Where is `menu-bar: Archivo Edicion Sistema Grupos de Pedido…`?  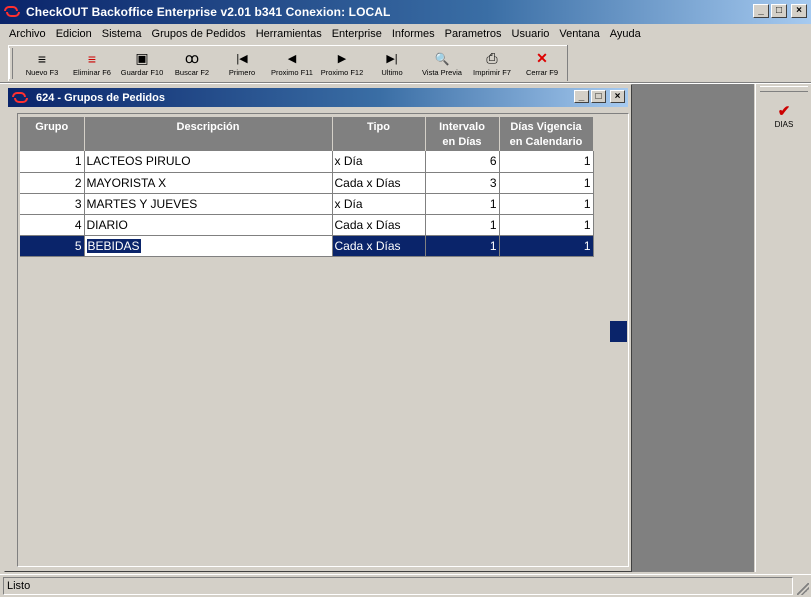 menu-bar: Archivo Edicion Sistema Grupos de Pedido… is located at coordinates (405, 33).